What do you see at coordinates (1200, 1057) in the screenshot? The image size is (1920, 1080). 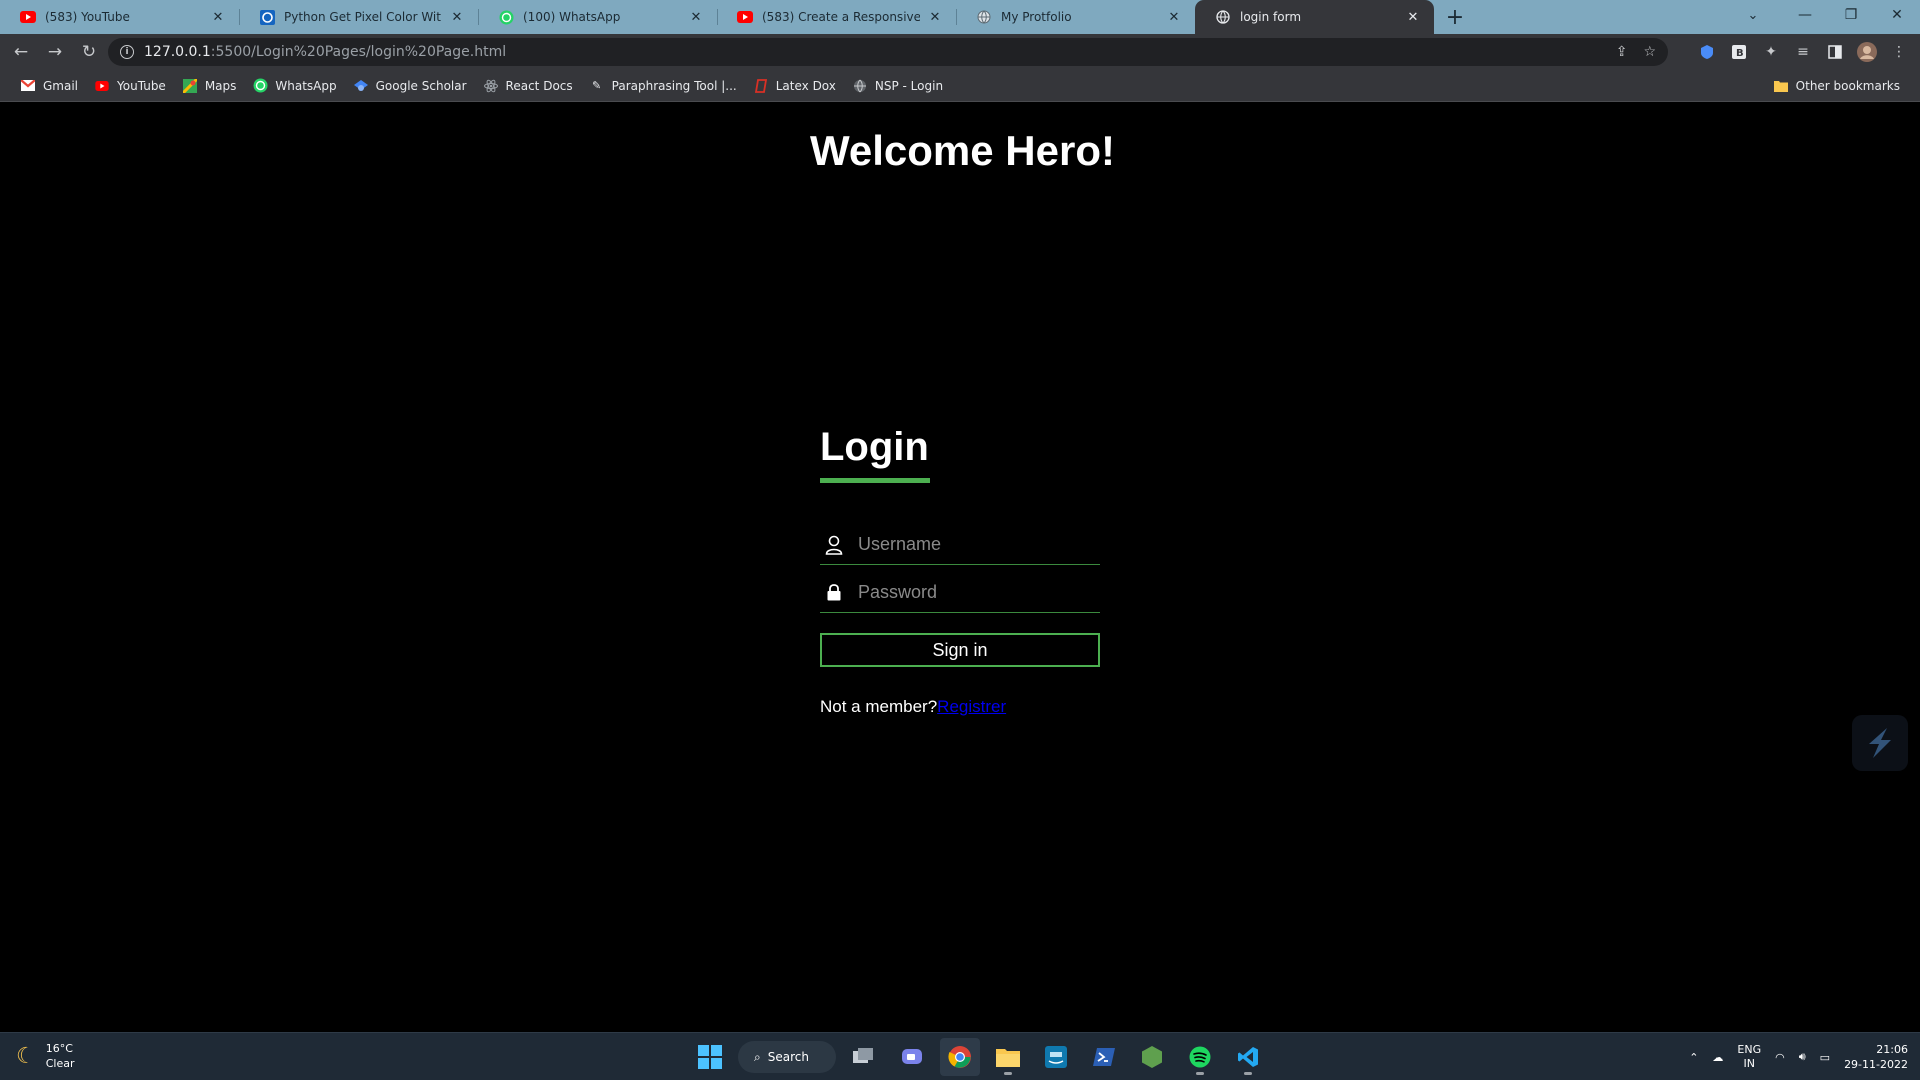 I see `spotify-icon` at bounding box center [1200, 1057].